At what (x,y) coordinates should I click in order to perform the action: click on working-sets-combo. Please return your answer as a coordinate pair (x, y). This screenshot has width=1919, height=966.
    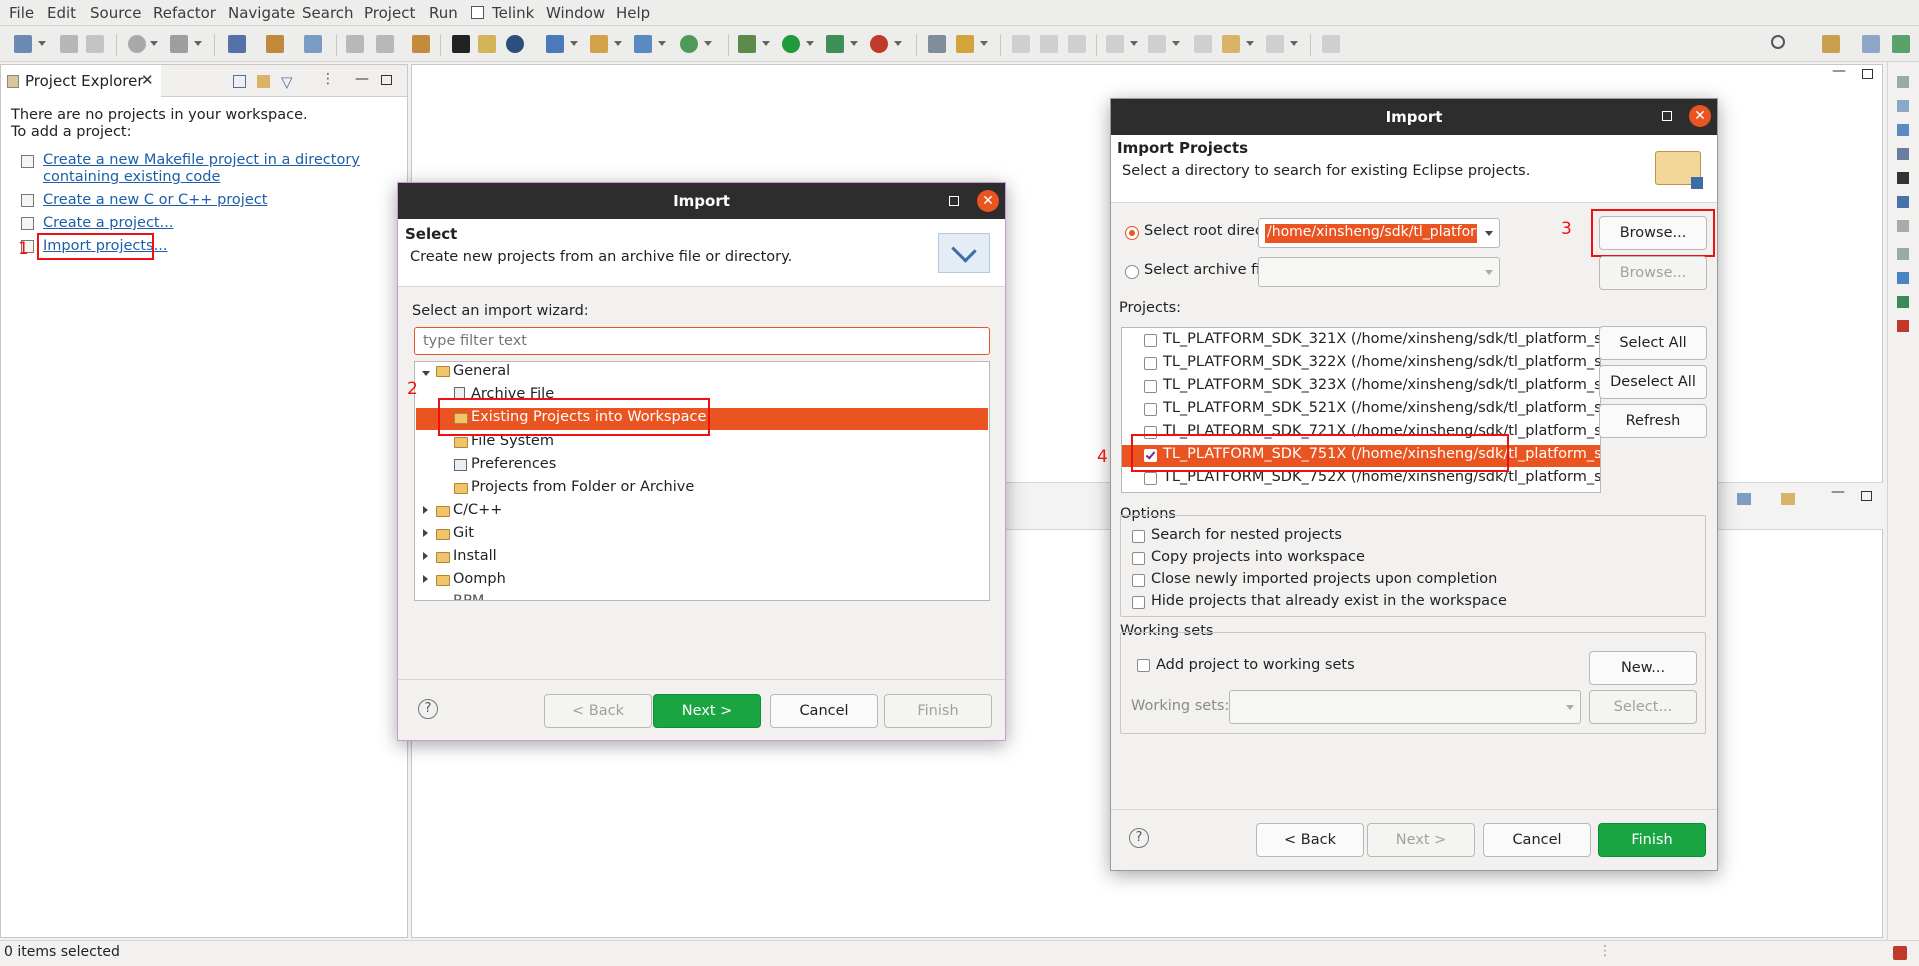
    Looking at the image, I should click on (1405, 707).